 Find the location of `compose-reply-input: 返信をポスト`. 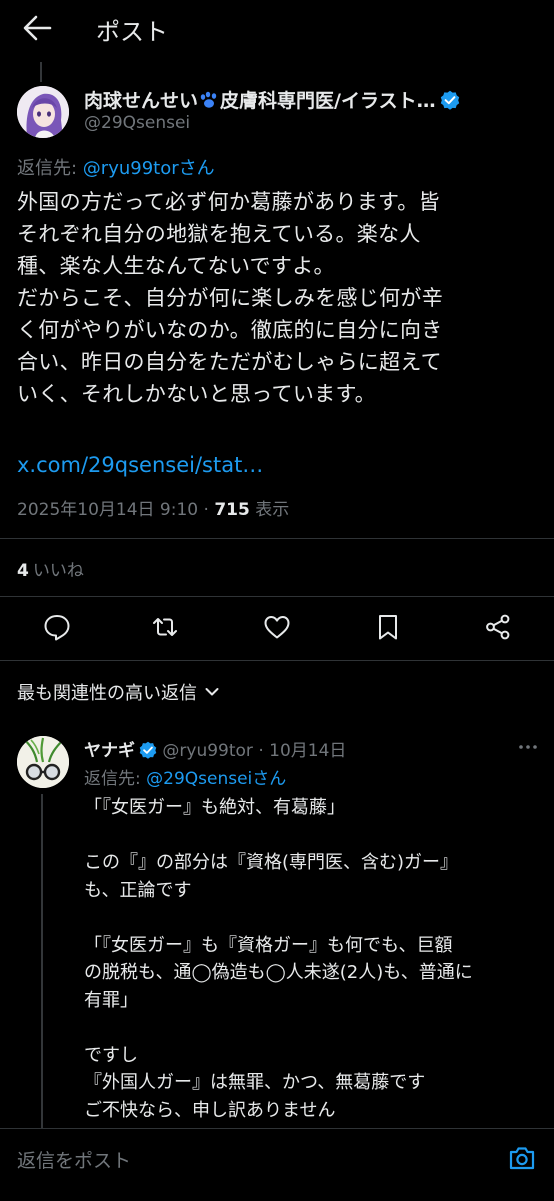

compose-reply-input: 返信をポスト is located at coordinates (74, 1159).